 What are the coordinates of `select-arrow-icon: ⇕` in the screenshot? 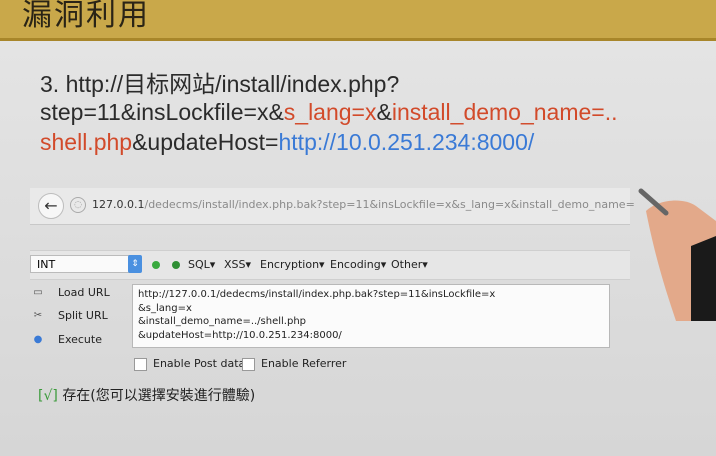 It's located at (135, 264).